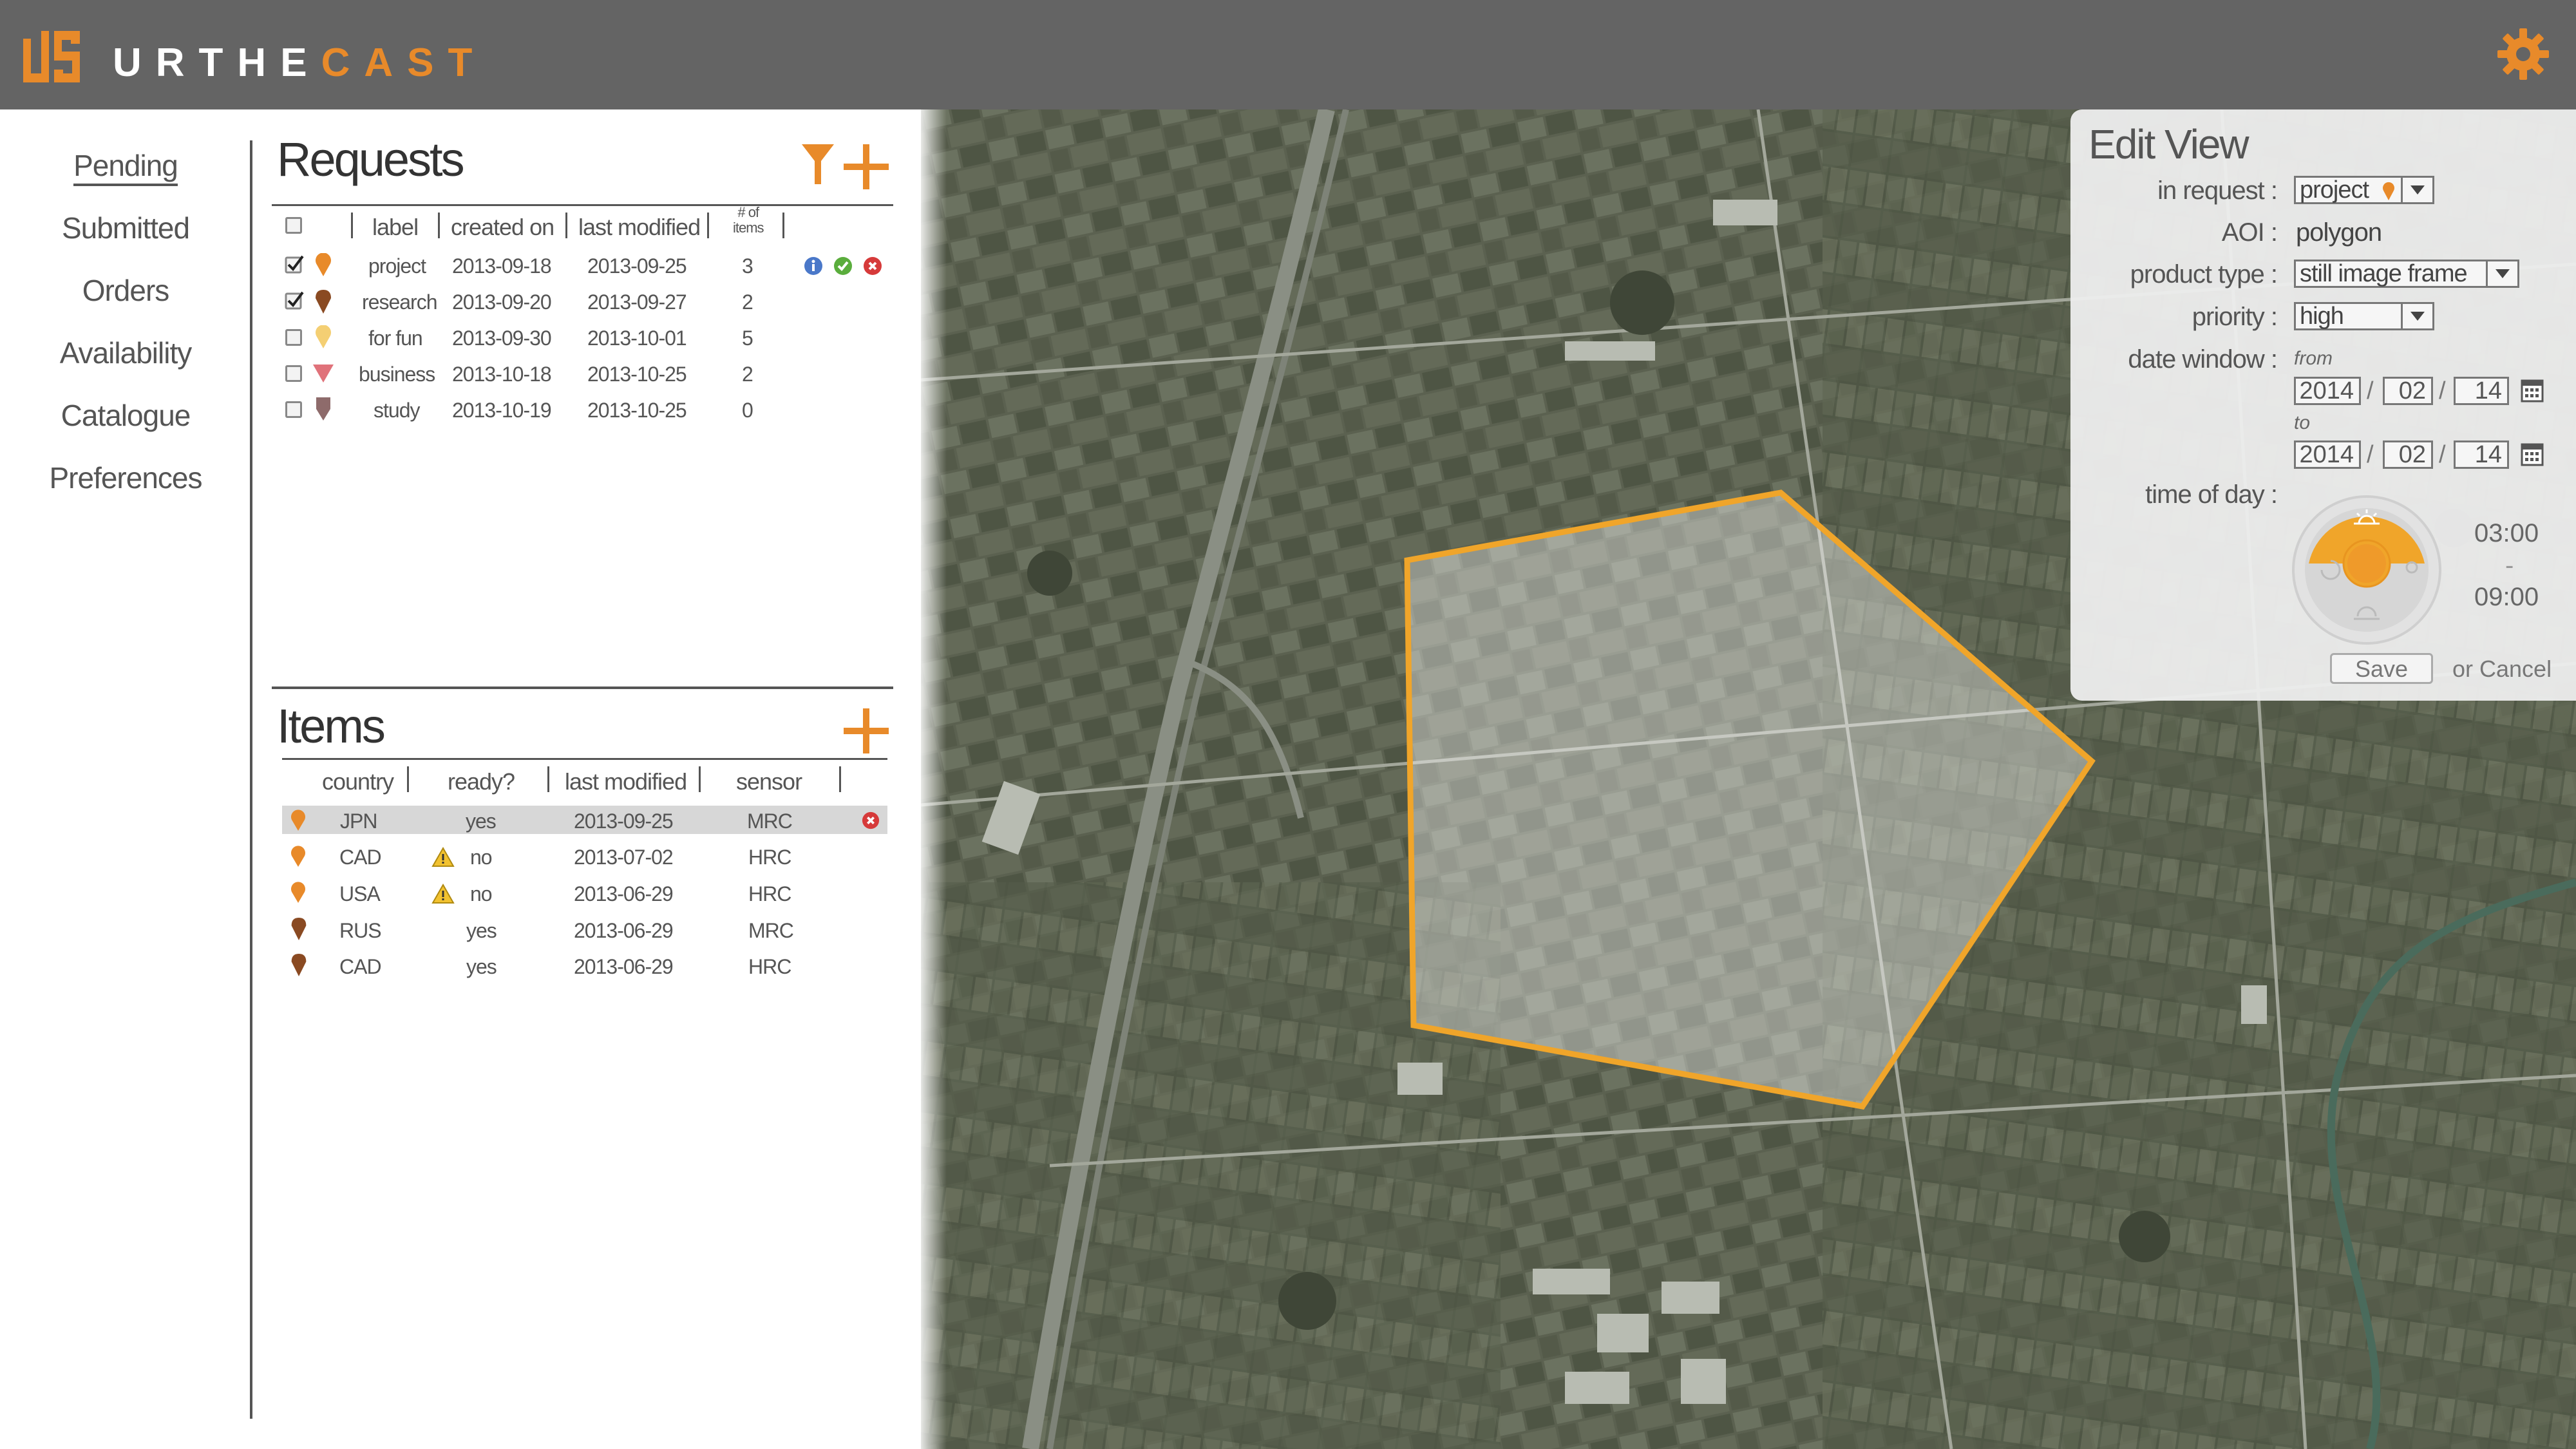 The height and width of the screenshot is (1449, 2576). What do you see at coordinates (2313, 358) in the screenshot?
I see `date-from-label: from` at bounding box center [2313, 358].